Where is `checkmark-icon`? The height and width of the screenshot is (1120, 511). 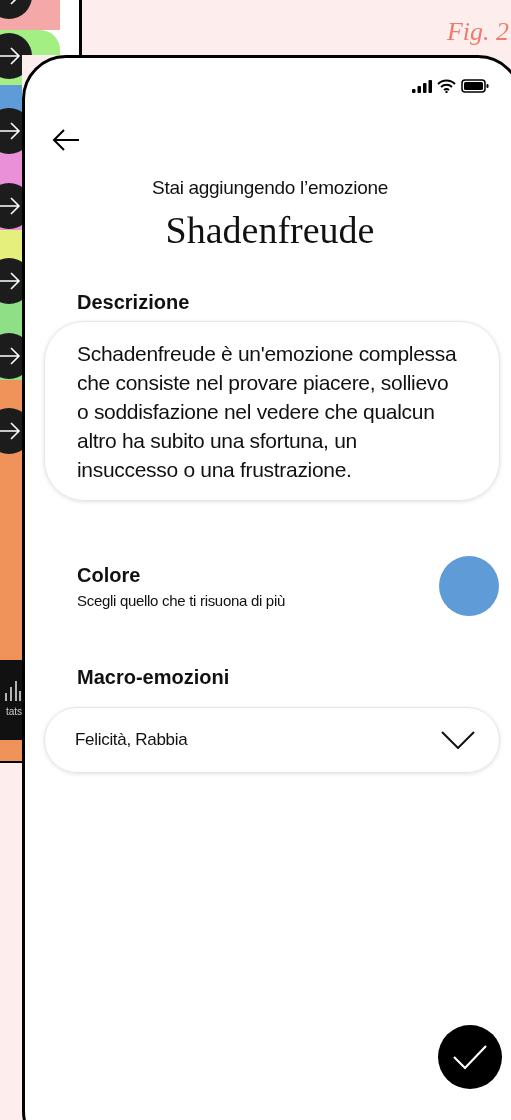 checkmark-icon is located at coordinates (470, 1057).